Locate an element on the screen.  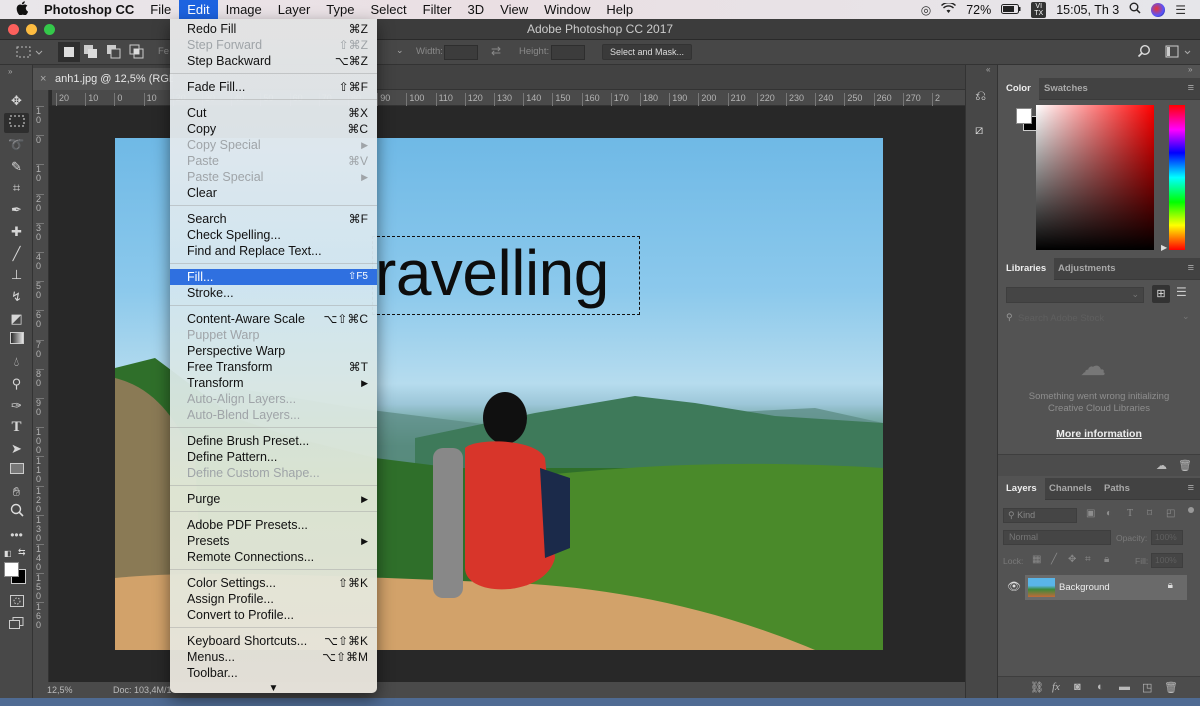
delete-layer-icon: 🗑︎ is located at coordinates (1171, 687).